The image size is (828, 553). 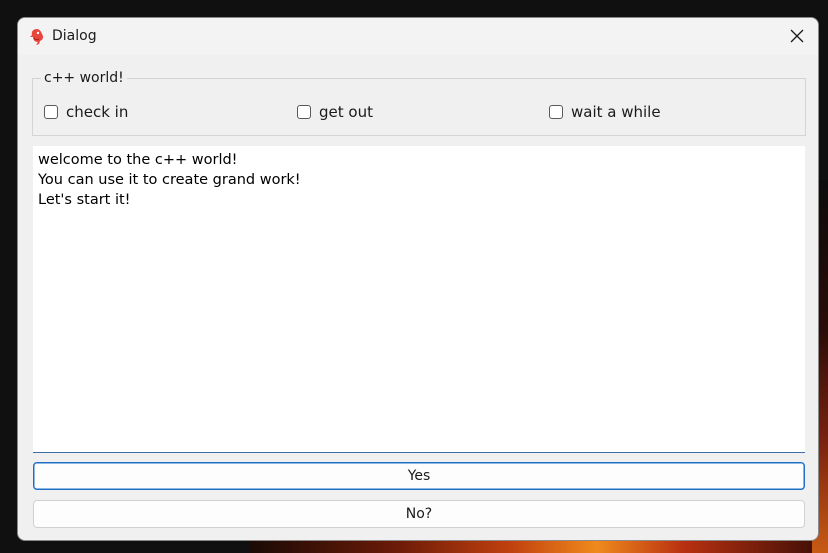 I want to click on checkbox-label: check in, so click(x=97, y=112).